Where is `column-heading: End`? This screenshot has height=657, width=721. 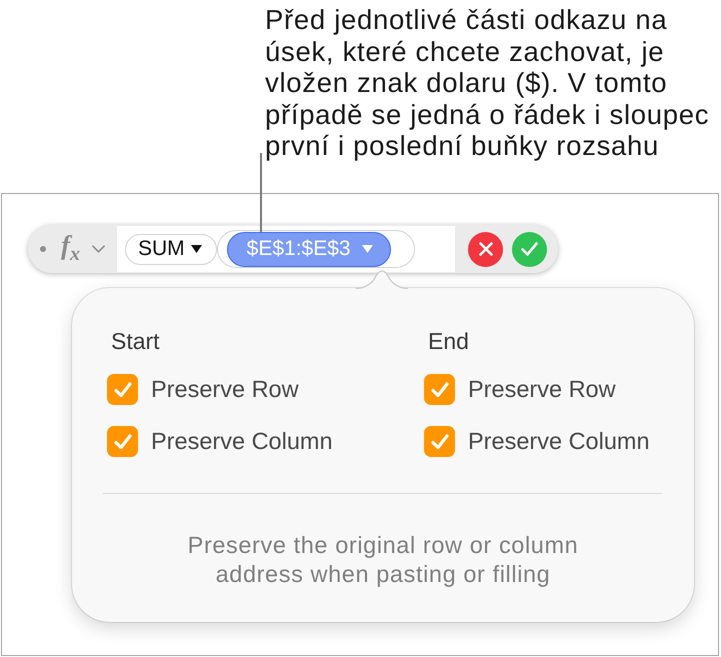 column-heading: End is located at coordinates (448, 341).